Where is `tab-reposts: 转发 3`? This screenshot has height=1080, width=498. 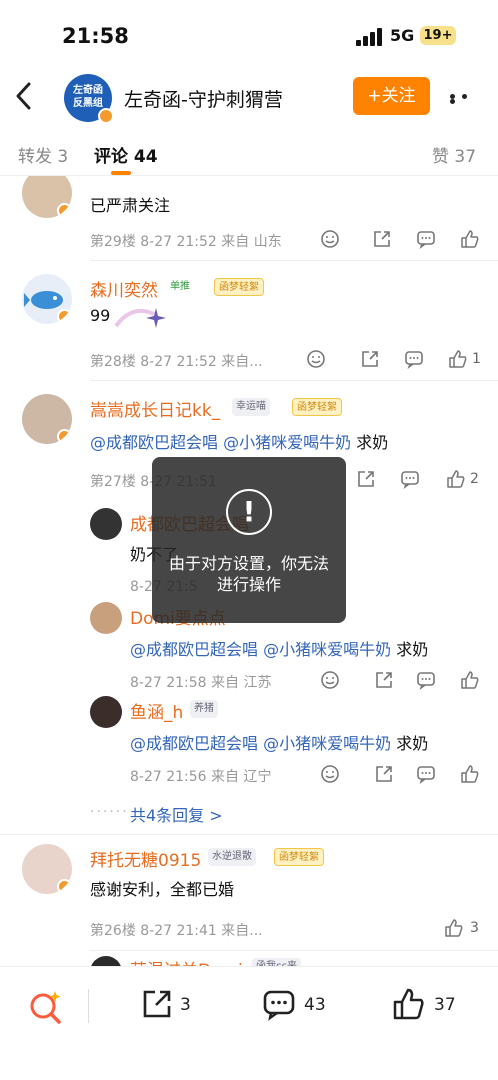
tab-reposts: 转发 3 is located at coordinates (43, 154).